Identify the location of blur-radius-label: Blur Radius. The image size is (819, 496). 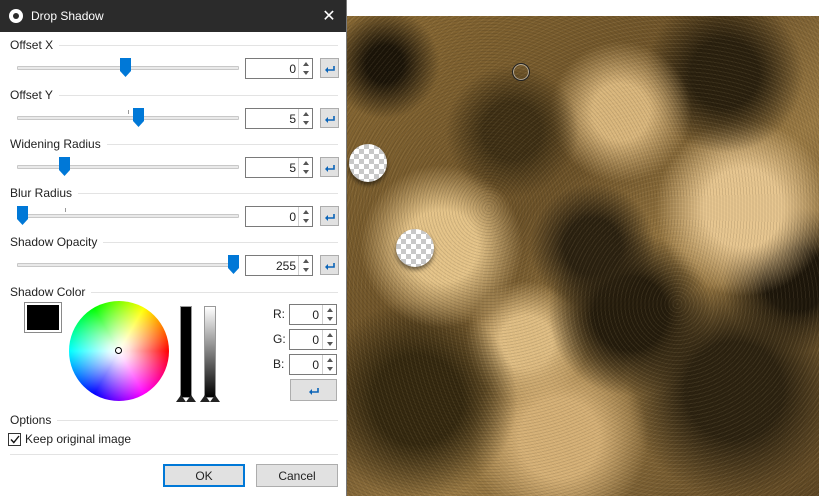
(44, 193).